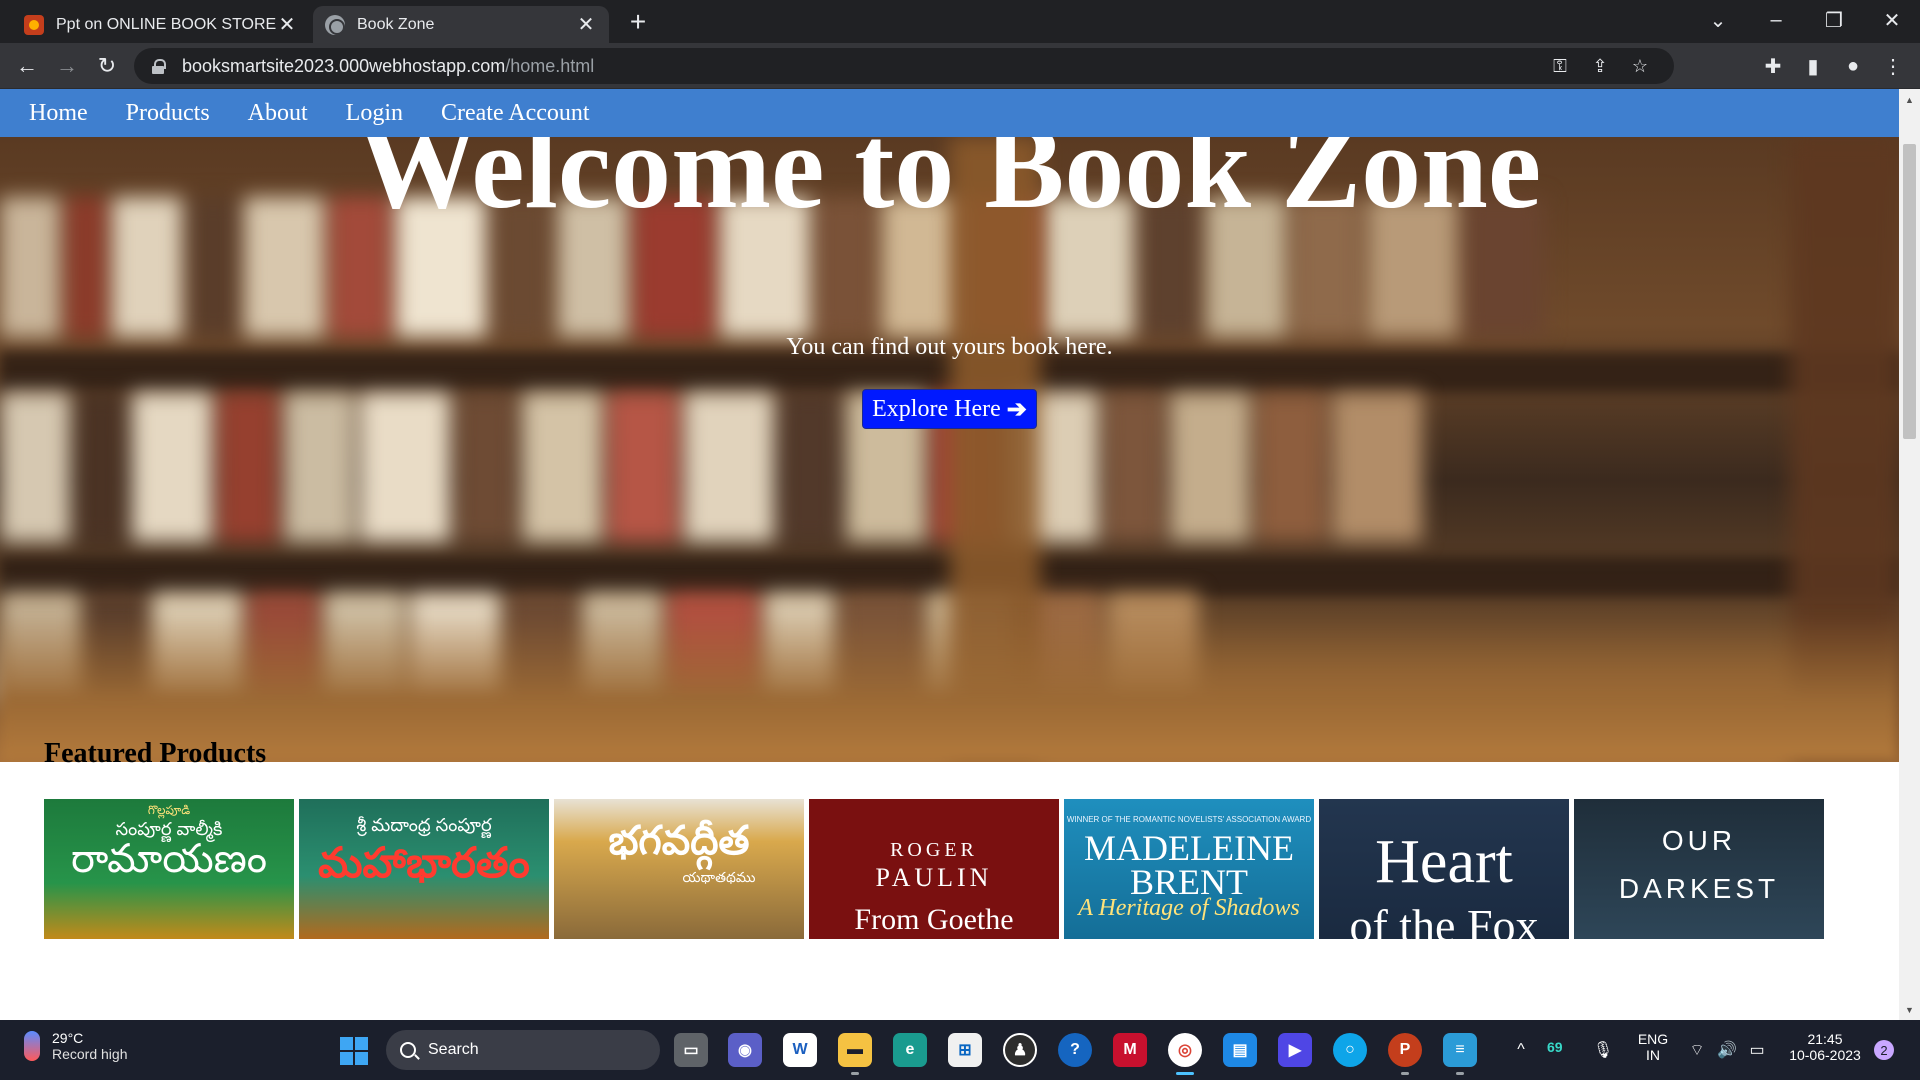  I want to click on product-card-ramayanam: గొల్లపూడి సంపూర్ణ వాల్మీకి రామాయణం, so click(169, 869).